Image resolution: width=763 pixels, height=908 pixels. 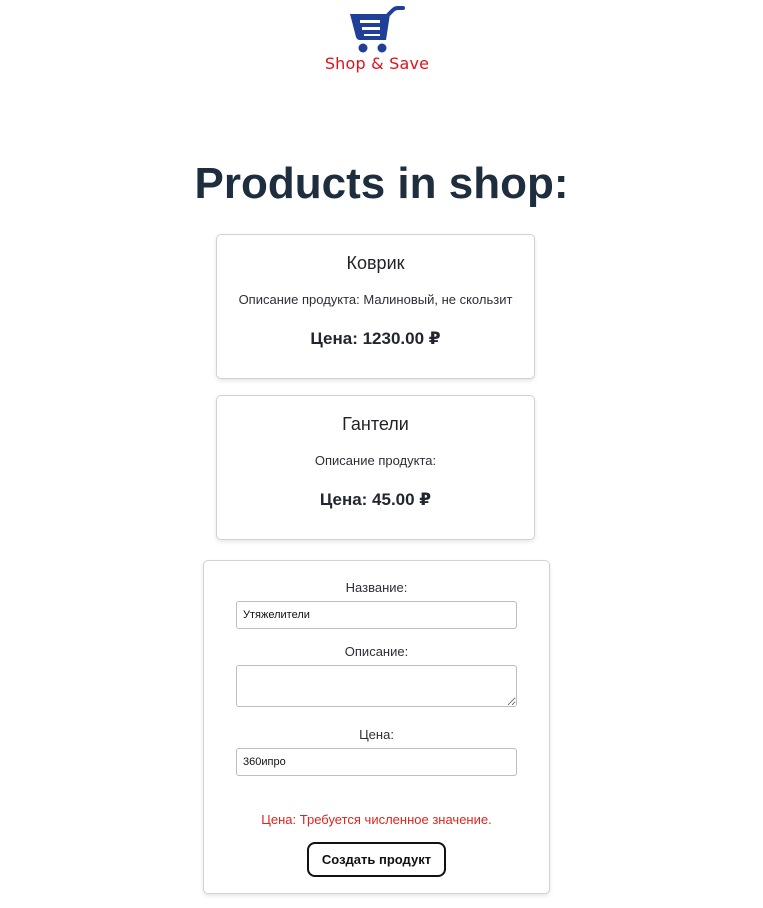 I want to click on price-error-message: Цена: Требуется численное значение., so click(x=376, y=819).